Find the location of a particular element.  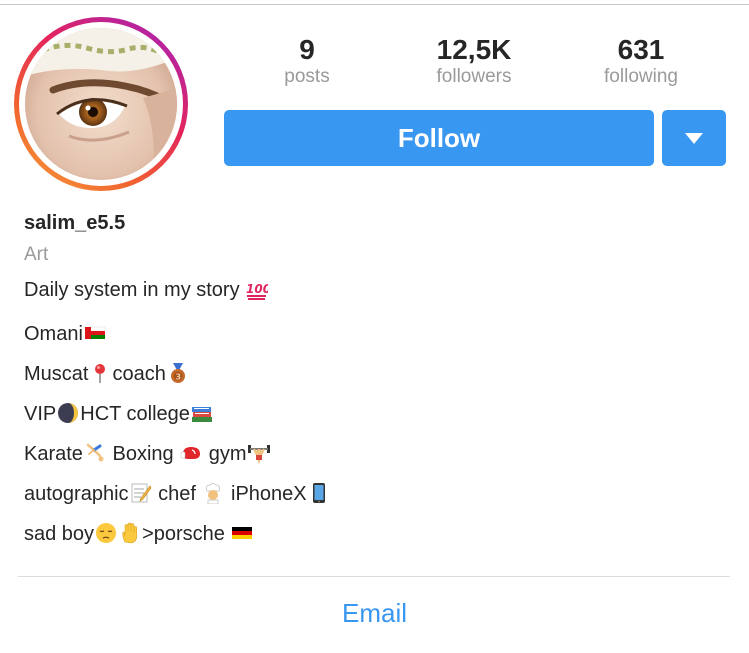

bio-text: sad boy is located at coordinates (59, 534).